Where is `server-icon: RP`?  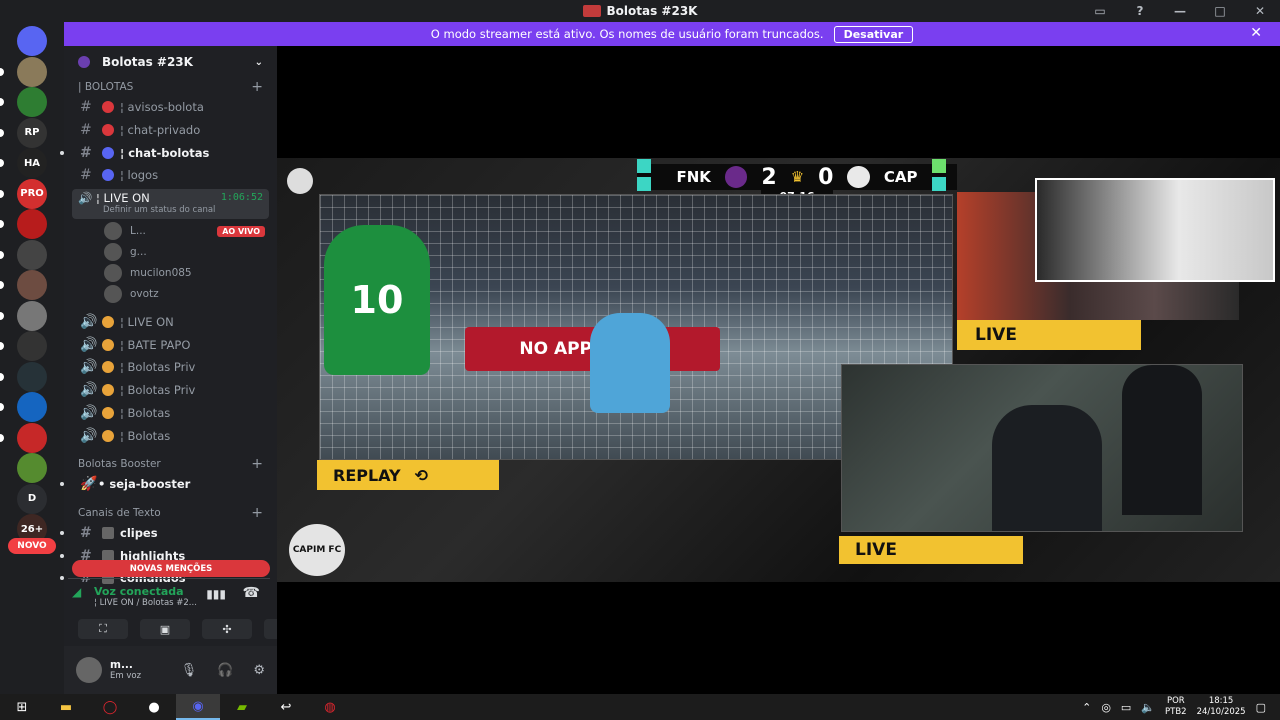 server-icon: RP is located at coordinates (32, 132).